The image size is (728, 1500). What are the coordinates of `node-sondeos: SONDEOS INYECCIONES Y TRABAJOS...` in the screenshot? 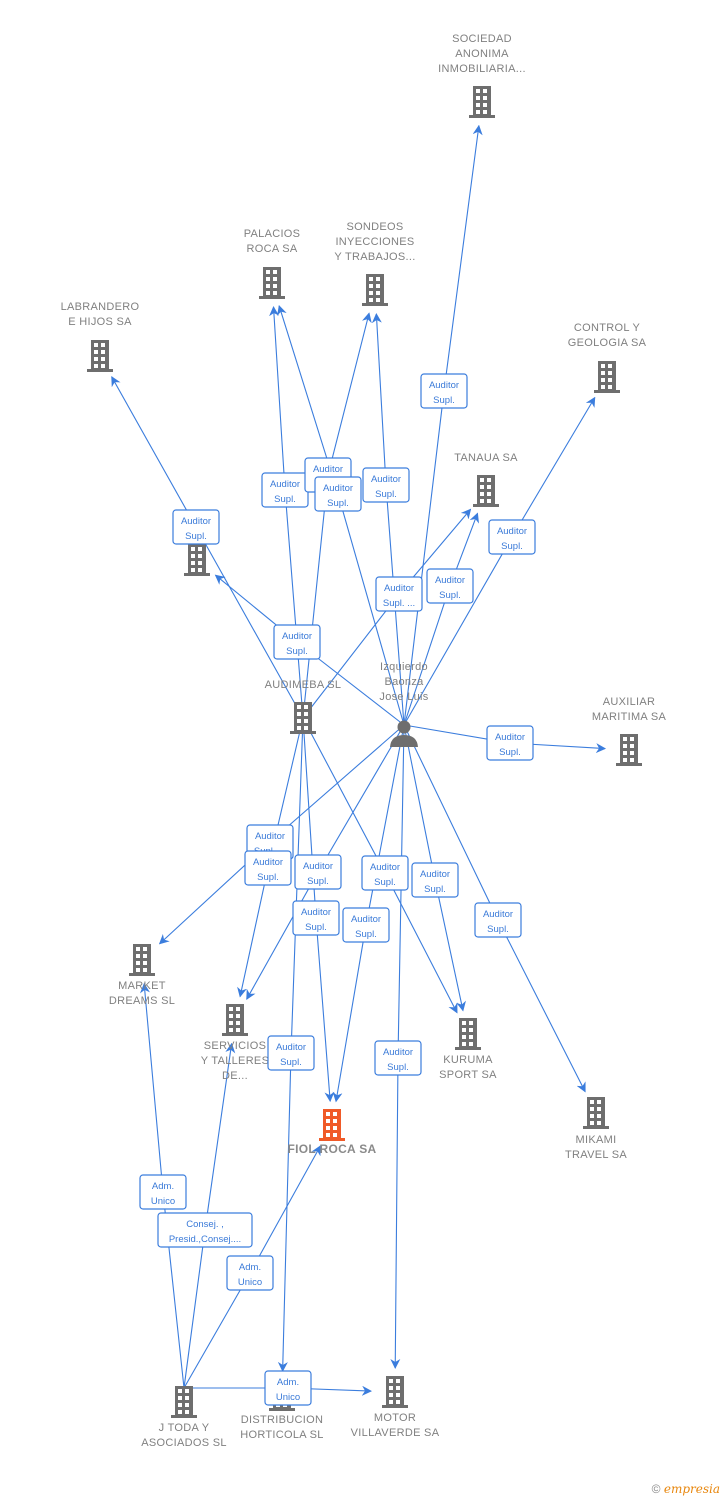 It's located at (374, 263).